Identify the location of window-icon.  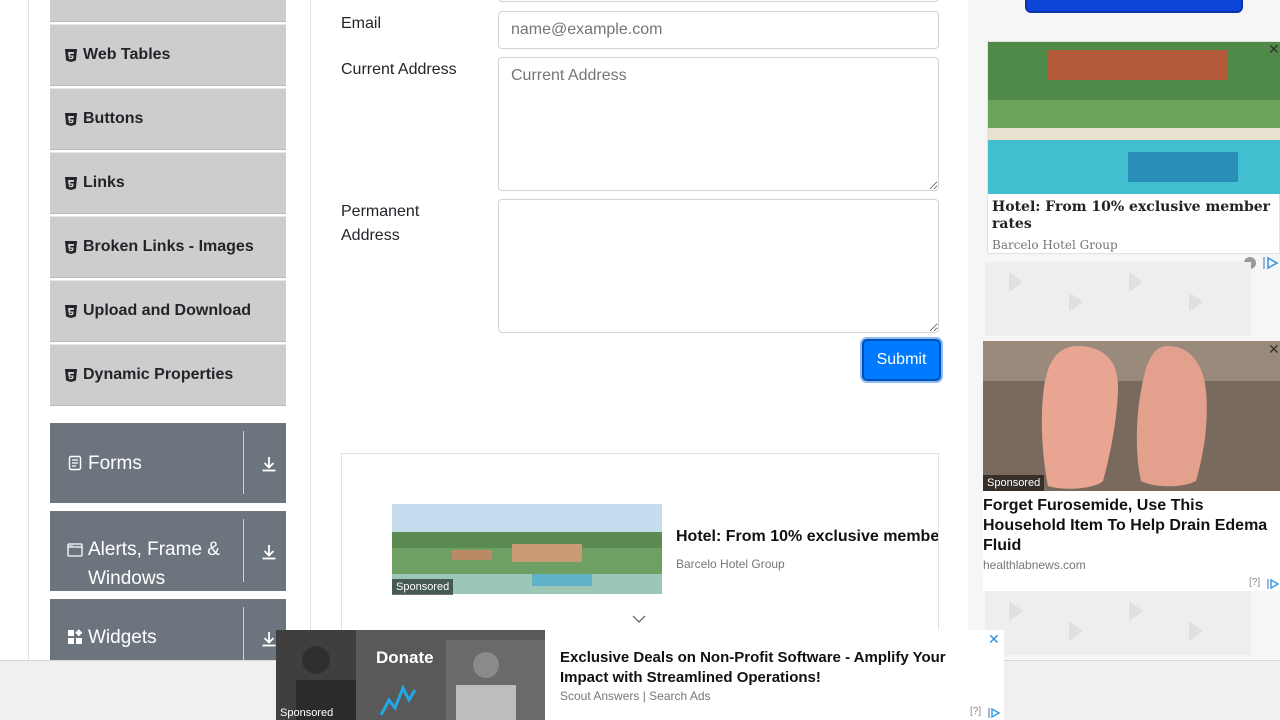
(75, 550).